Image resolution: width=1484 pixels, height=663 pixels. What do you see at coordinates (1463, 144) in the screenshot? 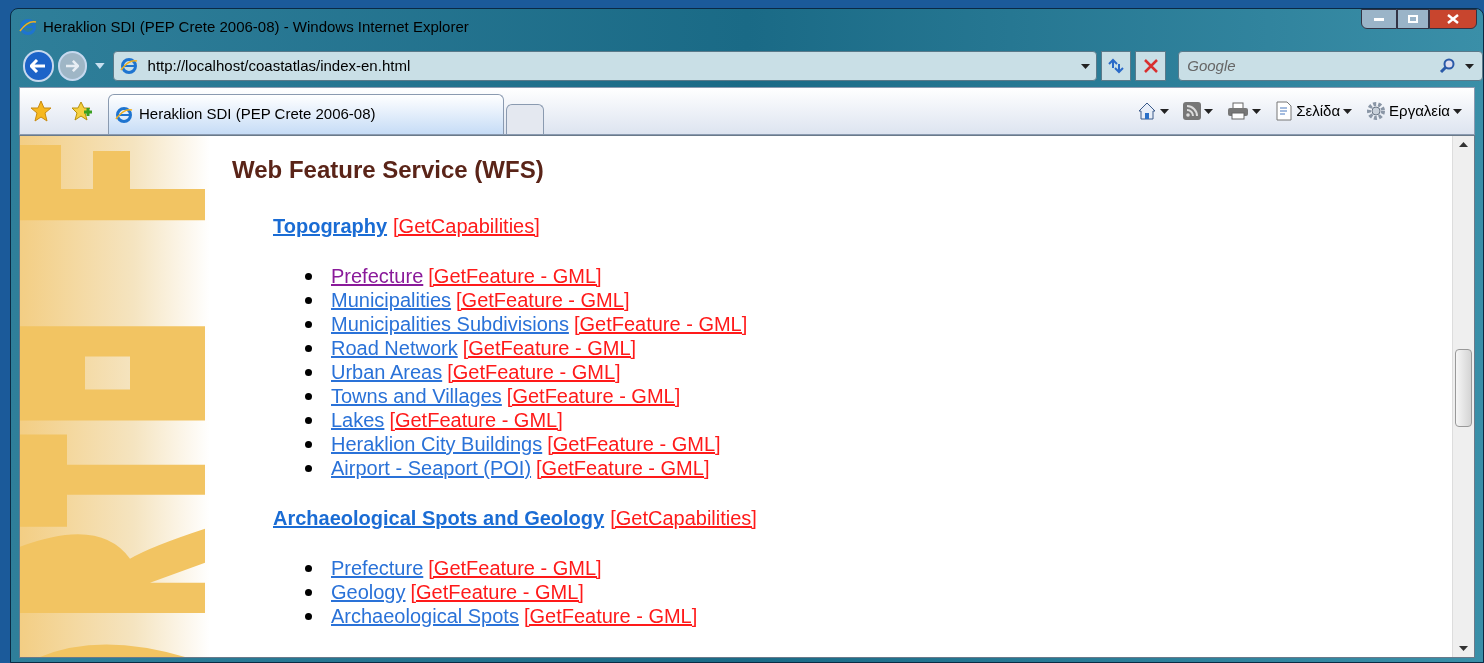
I see `scroll-up-icon` at bounding box center [1463, 144].